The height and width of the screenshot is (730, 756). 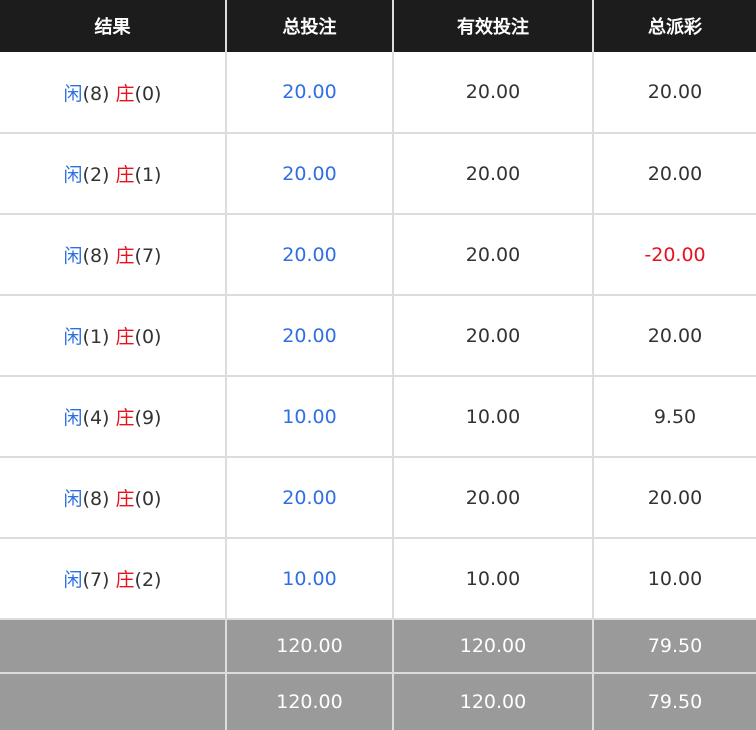 I want to click on payout-cell: -20.00, so click(x=674, y=255).